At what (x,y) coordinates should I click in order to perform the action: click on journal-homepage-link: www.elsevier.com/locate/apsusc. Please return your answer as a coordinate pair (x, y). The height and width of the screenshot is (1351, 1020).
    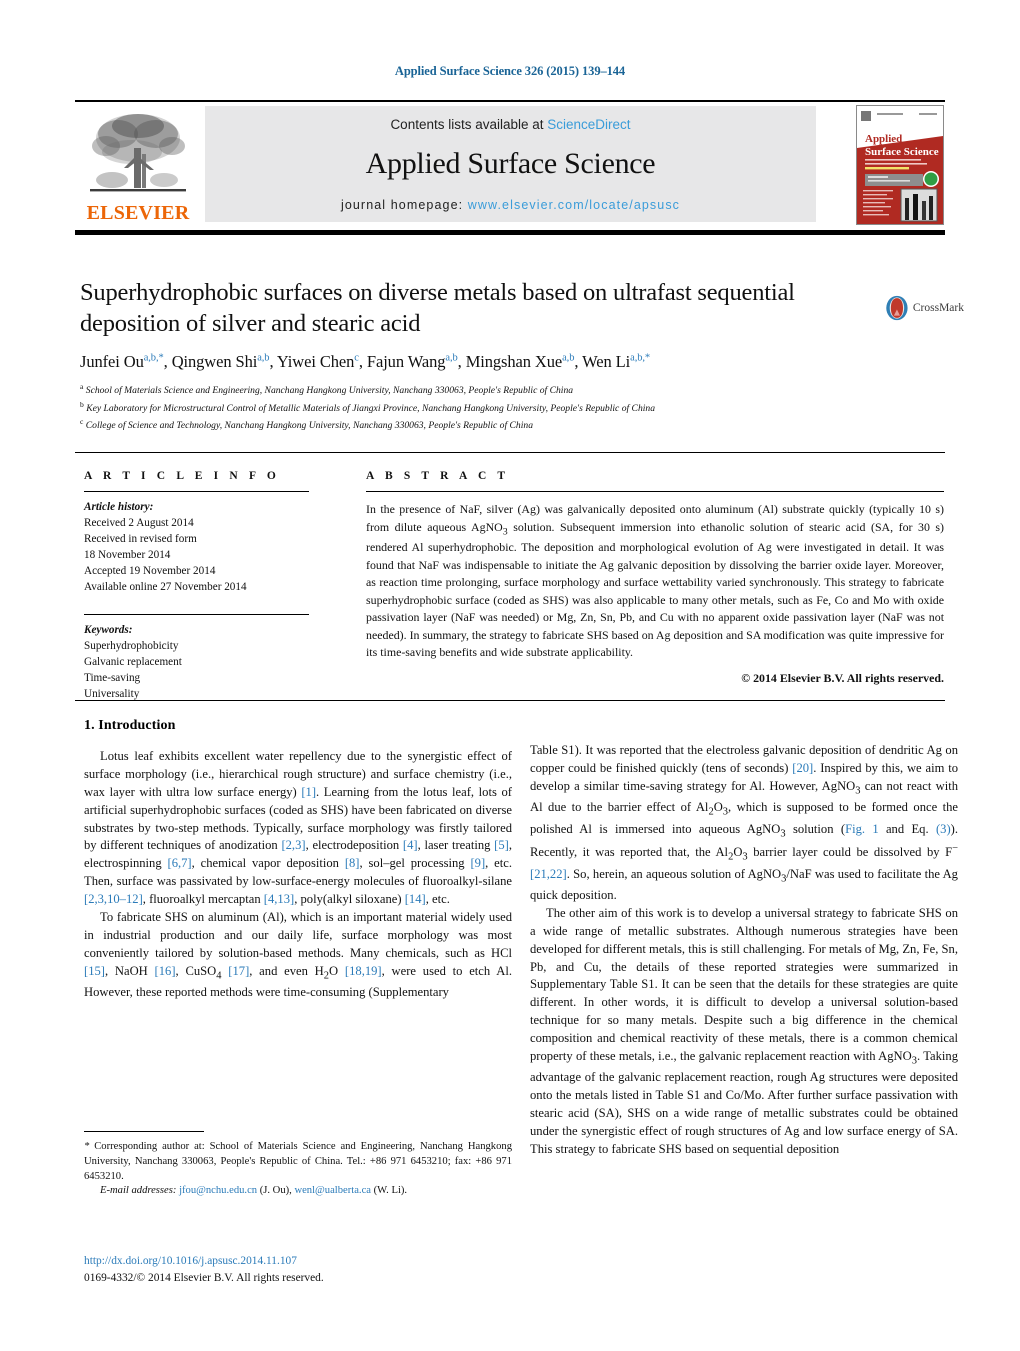
    Looking at the image, I should click on (574, 205).